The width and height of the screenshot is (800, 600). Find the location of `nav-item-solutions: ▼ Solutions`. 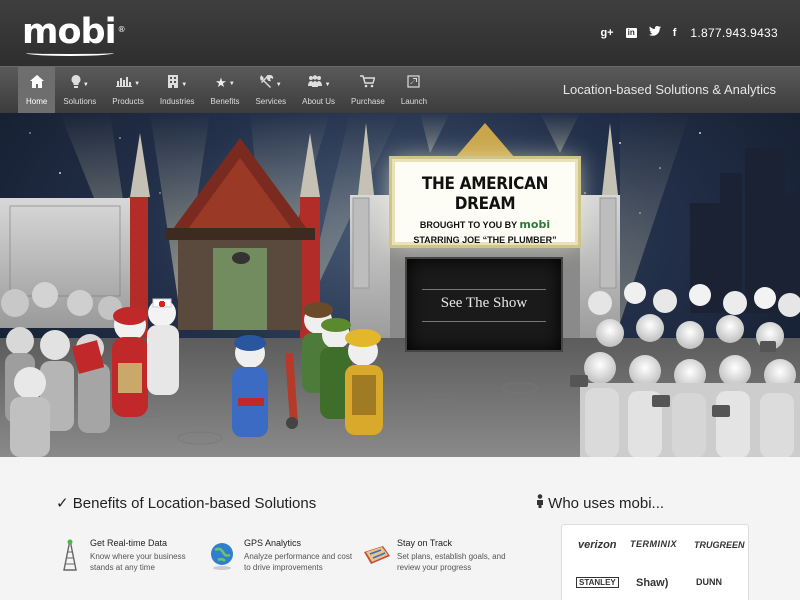

nav-item-solutions: ▼ Solutions is located at coordinates (79, 90).